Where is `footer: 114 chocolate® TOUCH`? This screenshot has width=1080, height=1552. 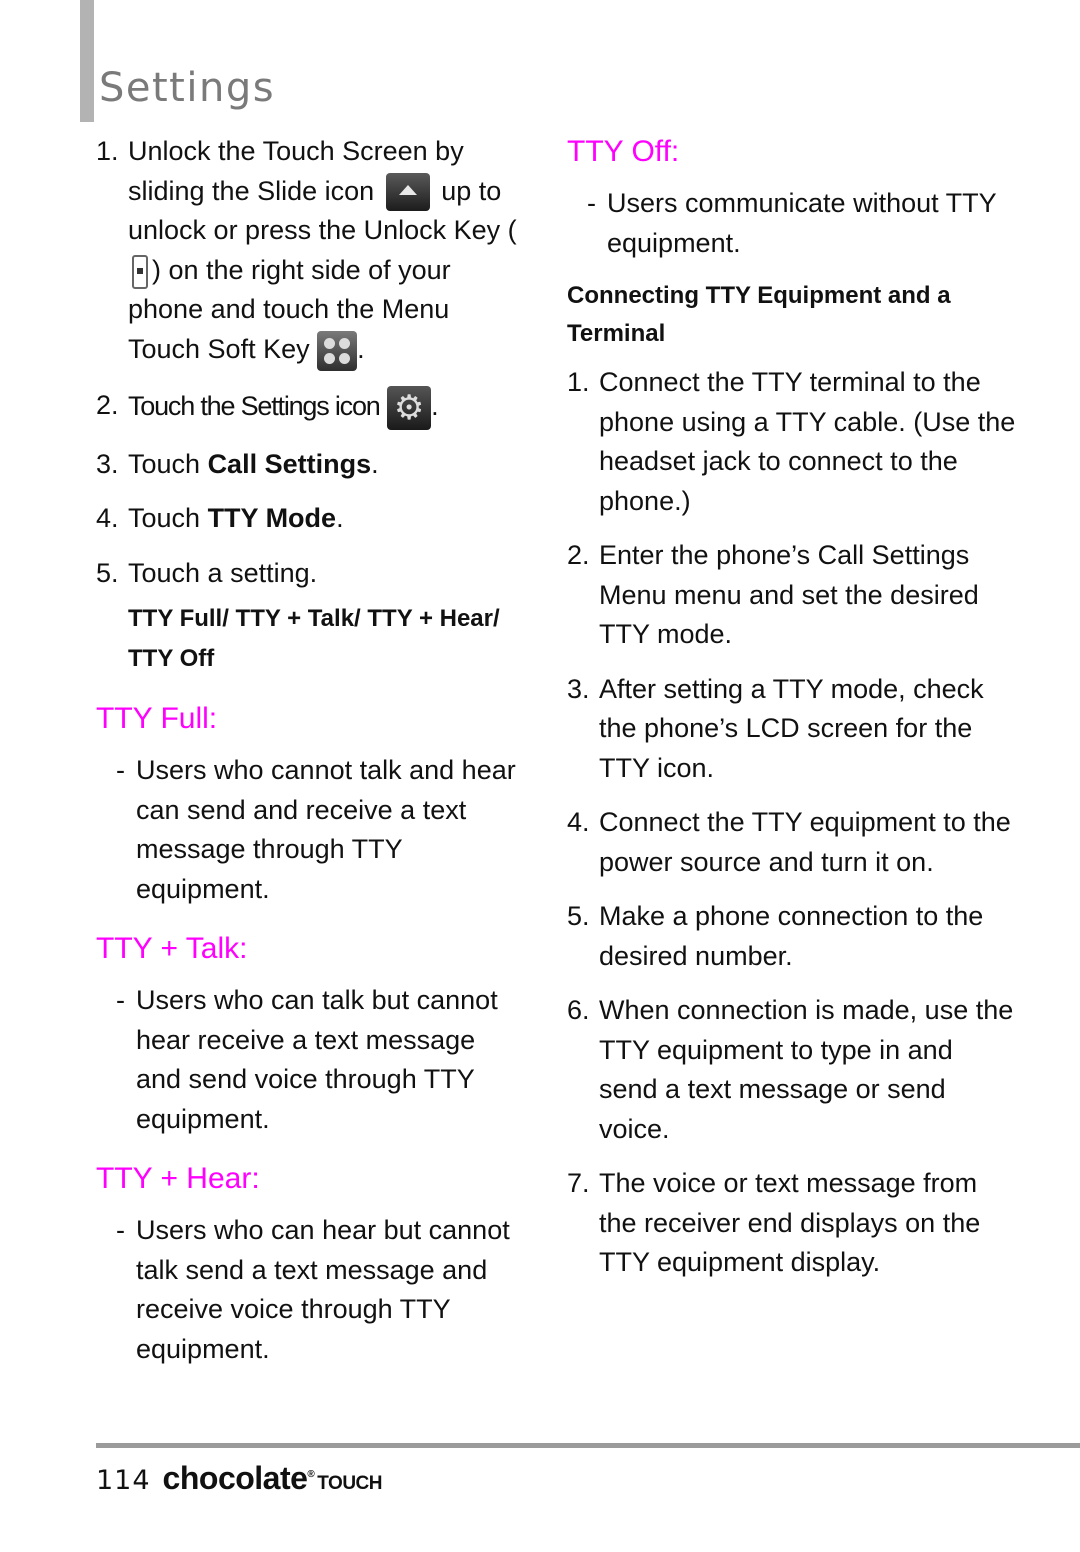 footer: 114 chocolate® TOUCH is located at coordinates (239, 1478).